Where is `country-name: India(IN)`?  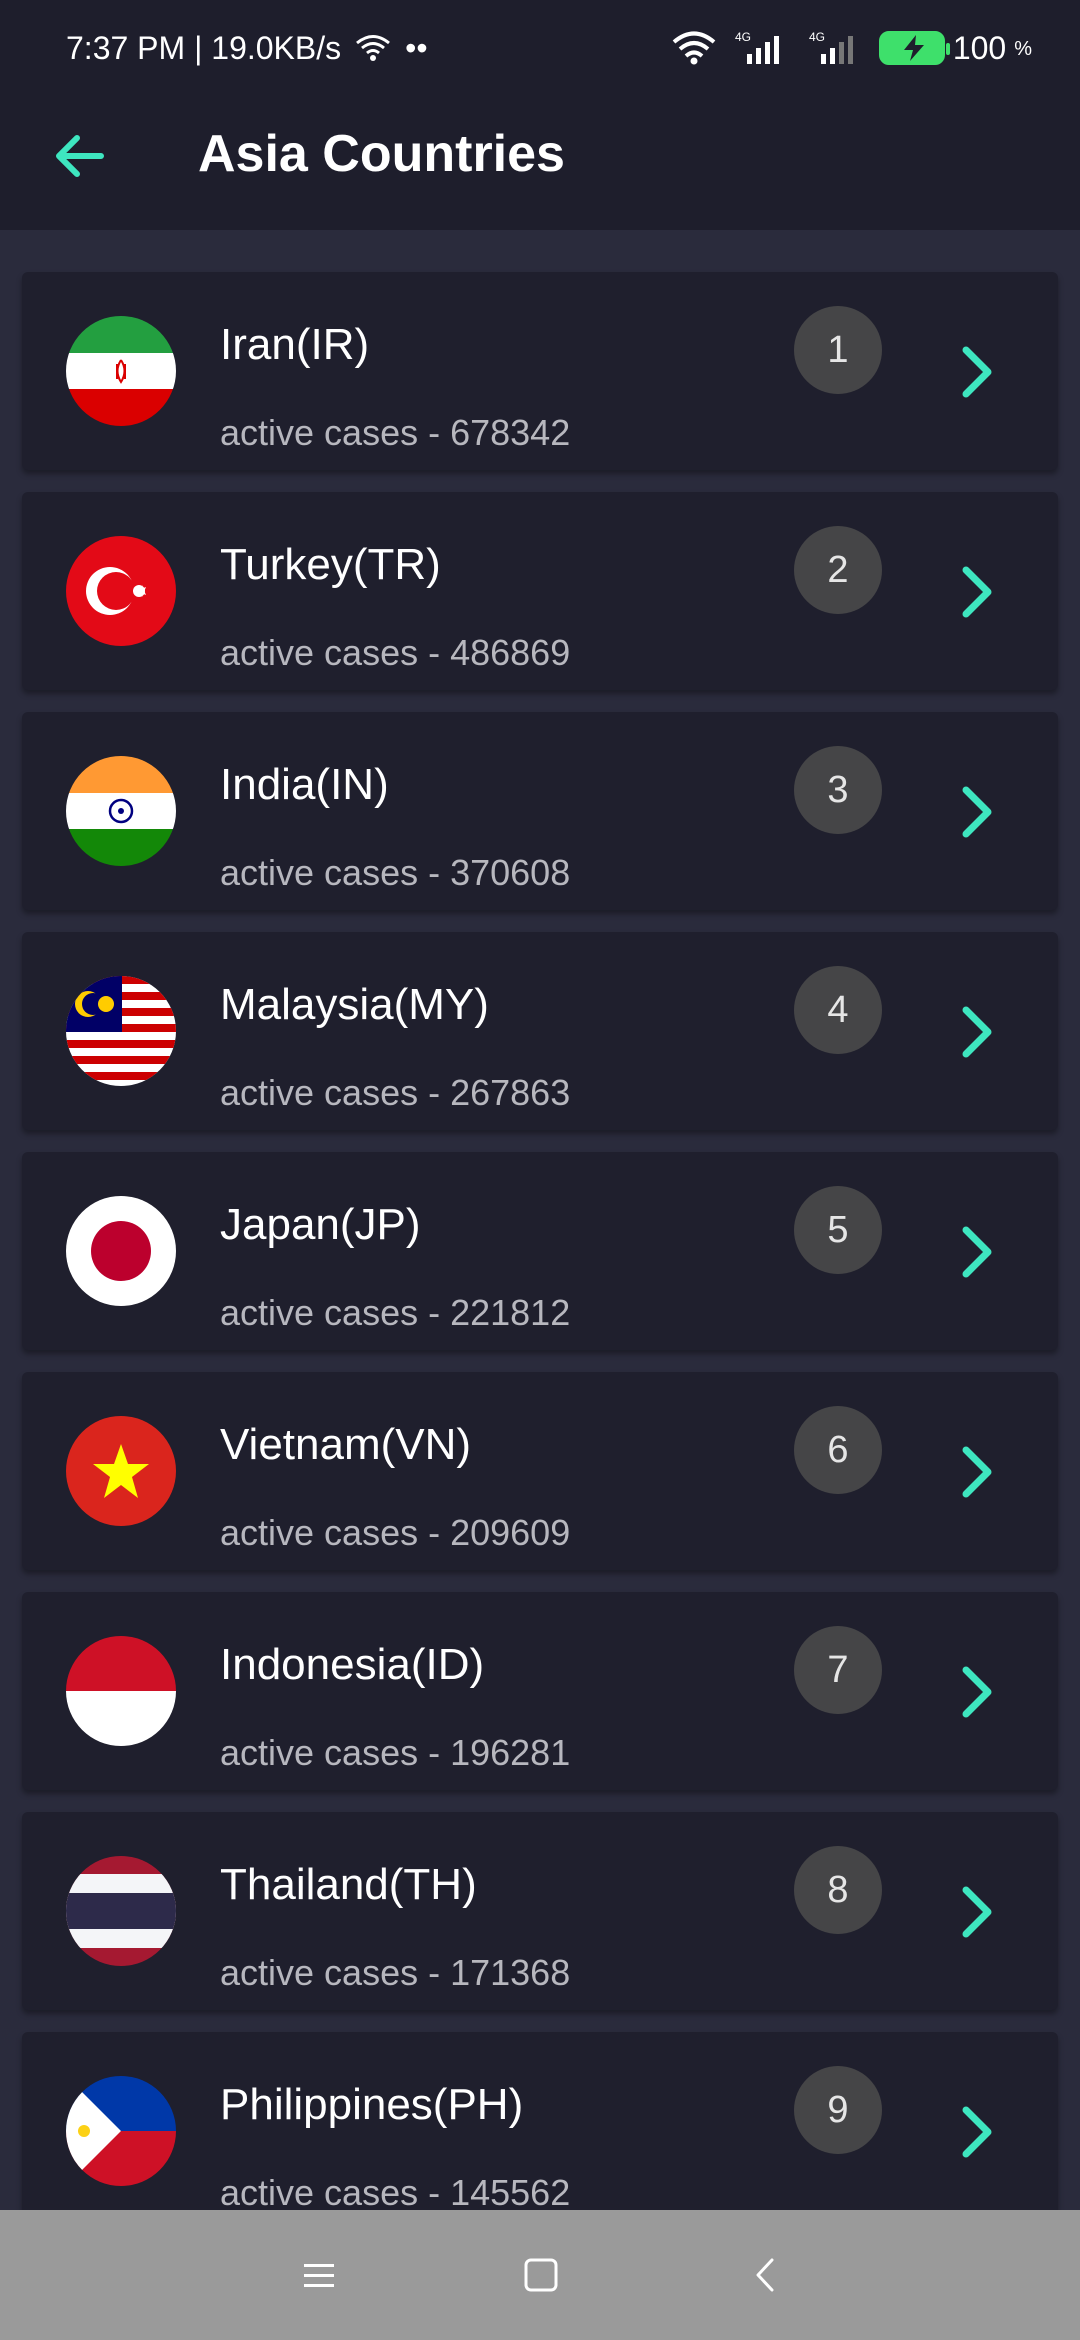 country-name: India(IN) is located at coordinates (304, 784).